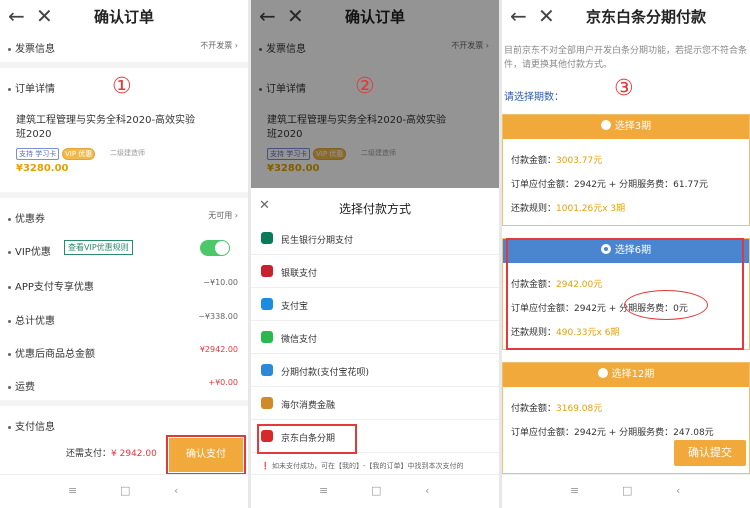  Describe the element at coordinates (215, 248) in the screenshot. I see `vip-toggle` at that location.